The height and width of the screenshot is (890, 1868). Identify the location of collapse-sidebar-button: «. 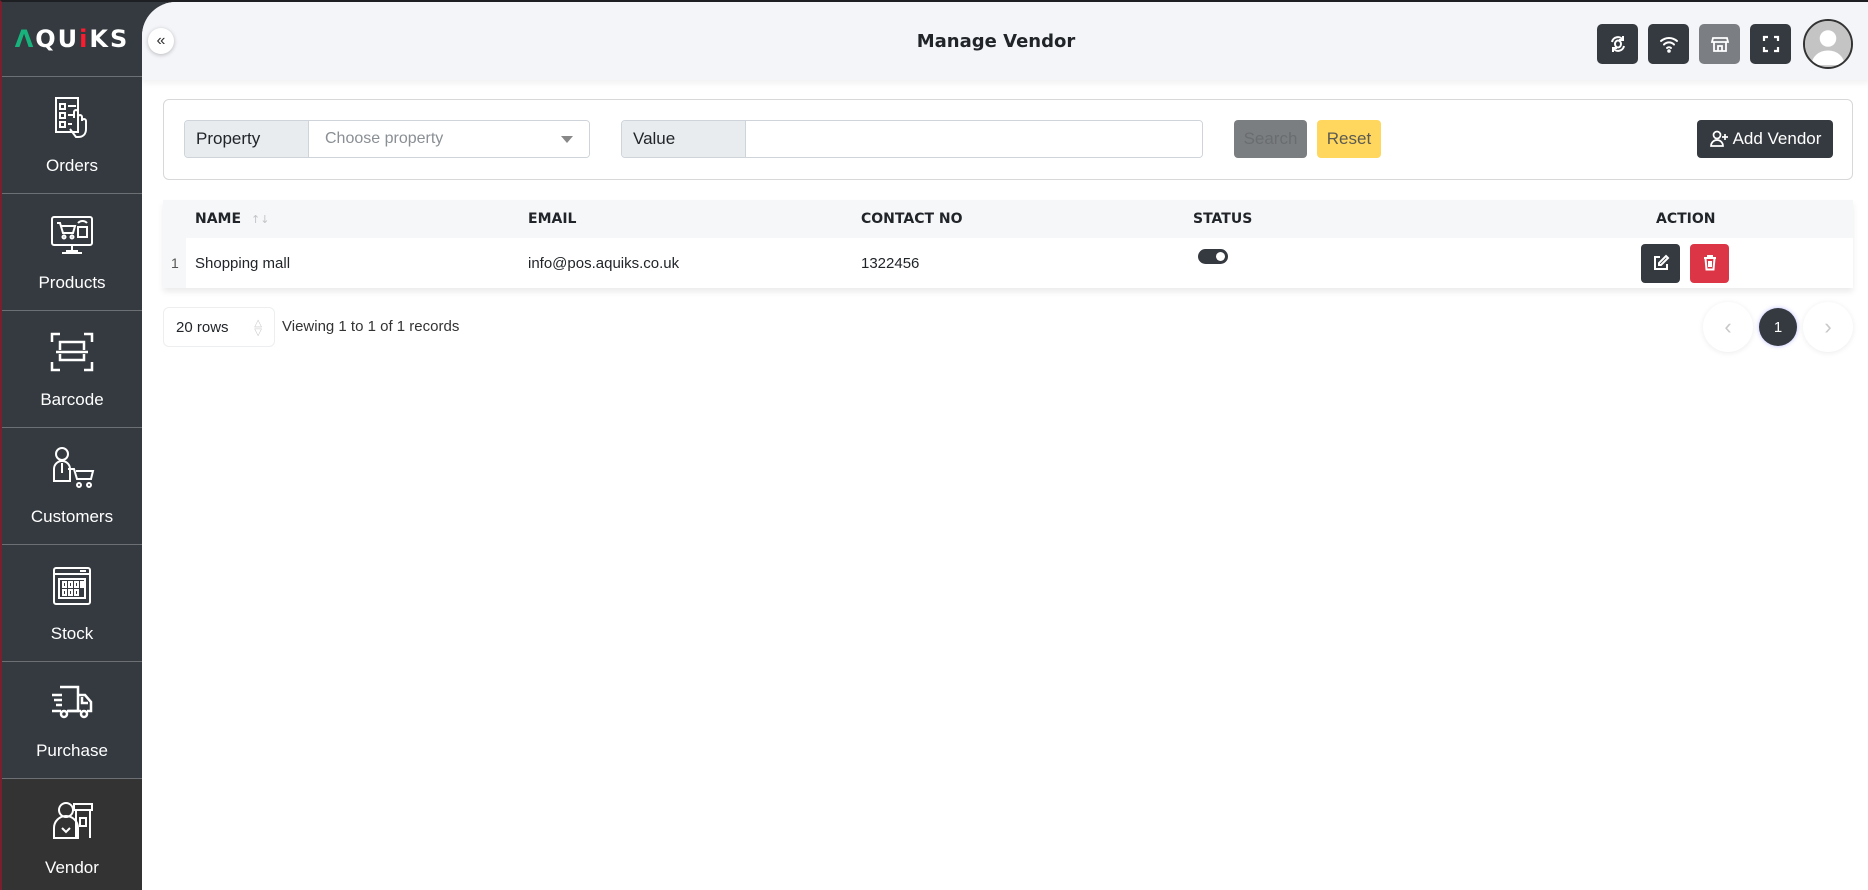
(161, 41).